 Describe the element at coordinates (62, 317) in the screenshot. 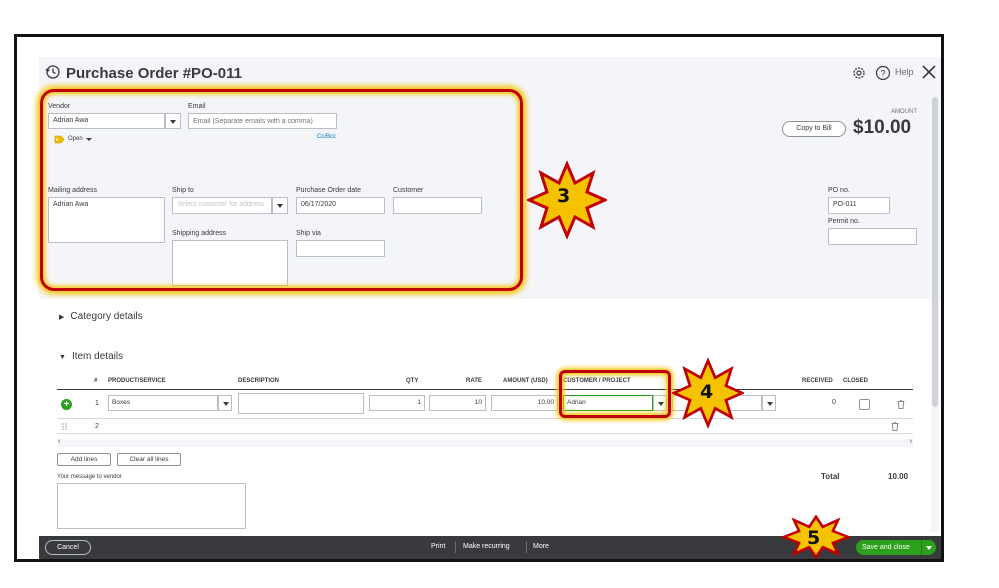

I see `expand-triangle-icon: ▶` at that location.